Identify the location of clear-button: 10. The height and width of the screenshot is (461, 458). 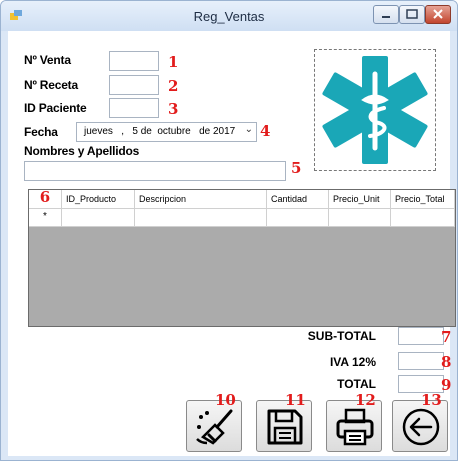
(214, 421).